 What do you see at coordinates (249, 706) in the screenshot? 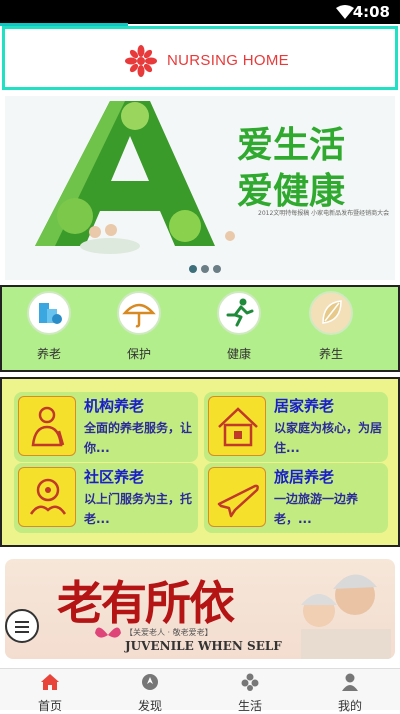
I see `tab-label: 生活` at bounding box center [249, 706].